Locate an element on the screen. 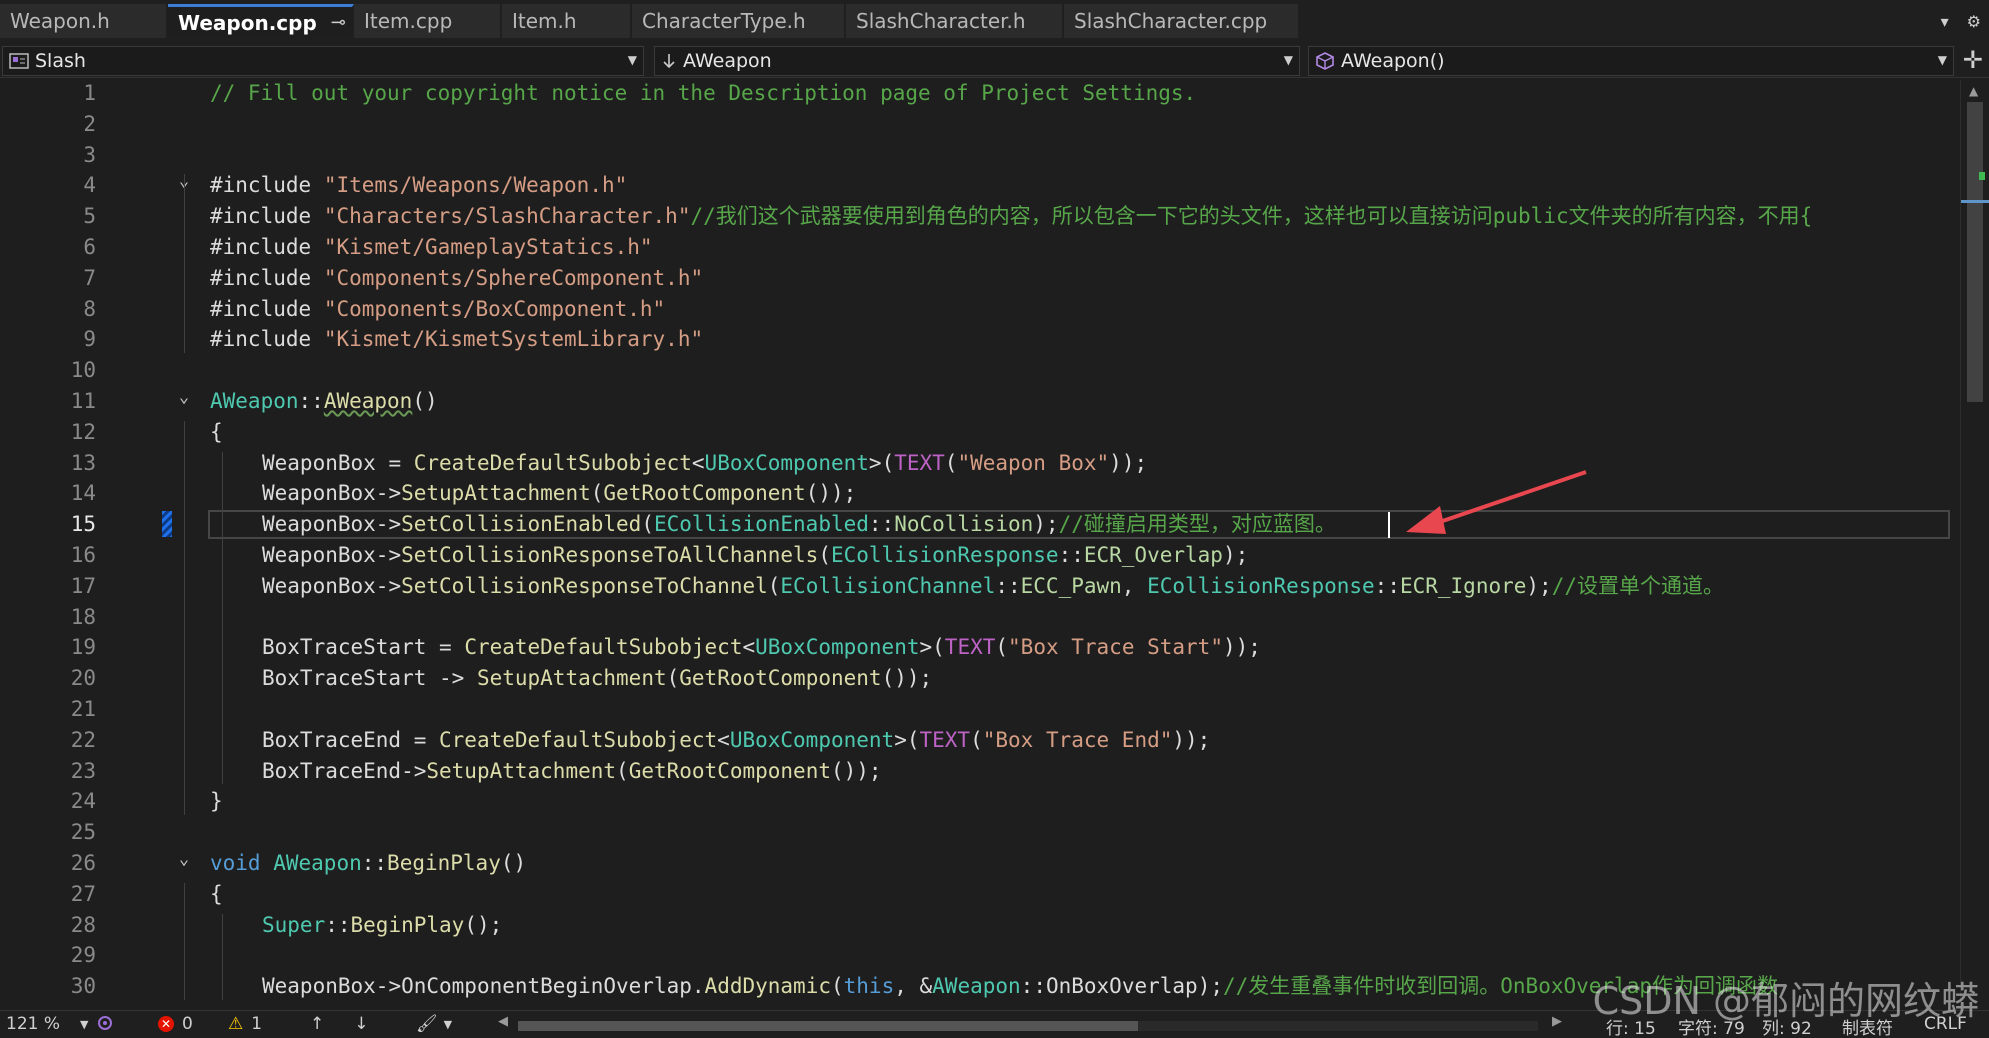 The image size is (1989, 1038). line-number: 25 is located at coordinates (83, 832).